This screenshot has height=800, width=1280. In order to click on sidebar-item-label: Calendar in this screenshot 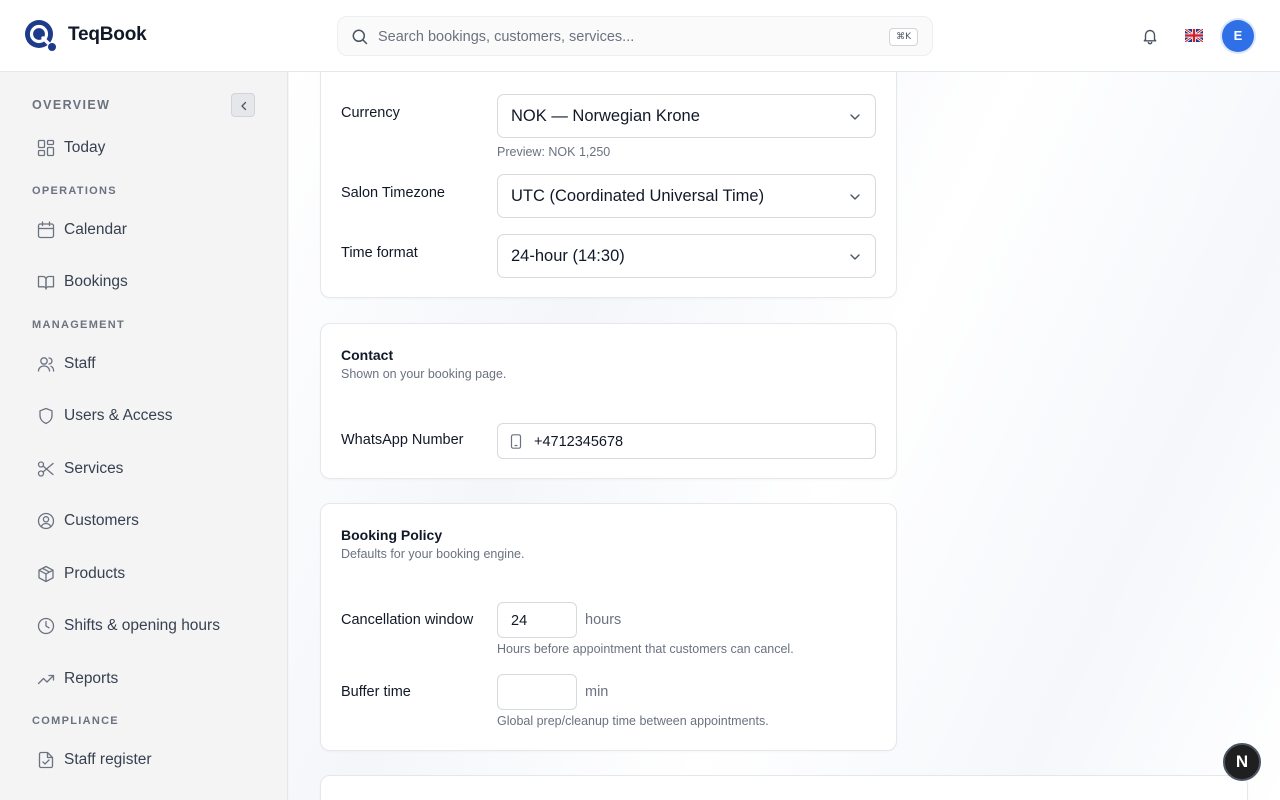, I will do `click(95, 229)`.